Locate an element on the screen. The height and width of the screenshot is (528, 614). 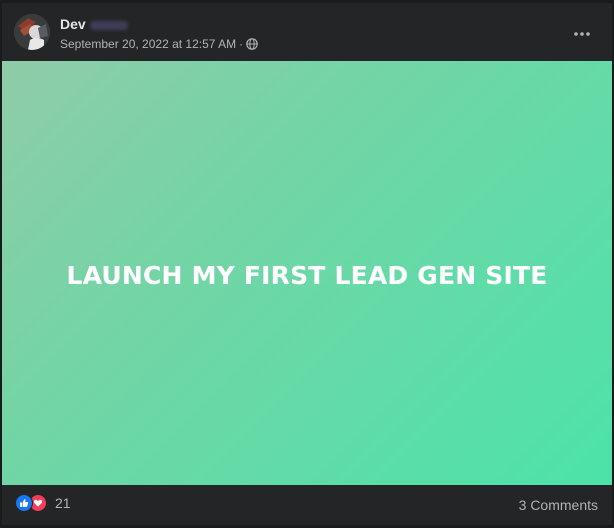
globe-icon is located at coordinates (252, 44).